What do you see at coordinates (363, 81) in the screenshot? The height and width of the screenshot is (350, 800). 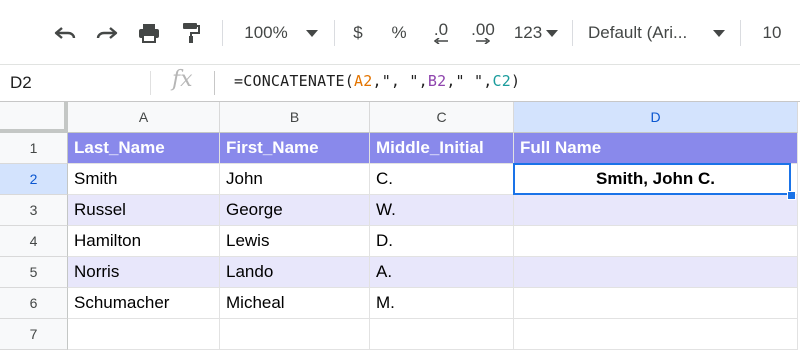 I see `formula-part: A2` at bounding box center [363, 81].